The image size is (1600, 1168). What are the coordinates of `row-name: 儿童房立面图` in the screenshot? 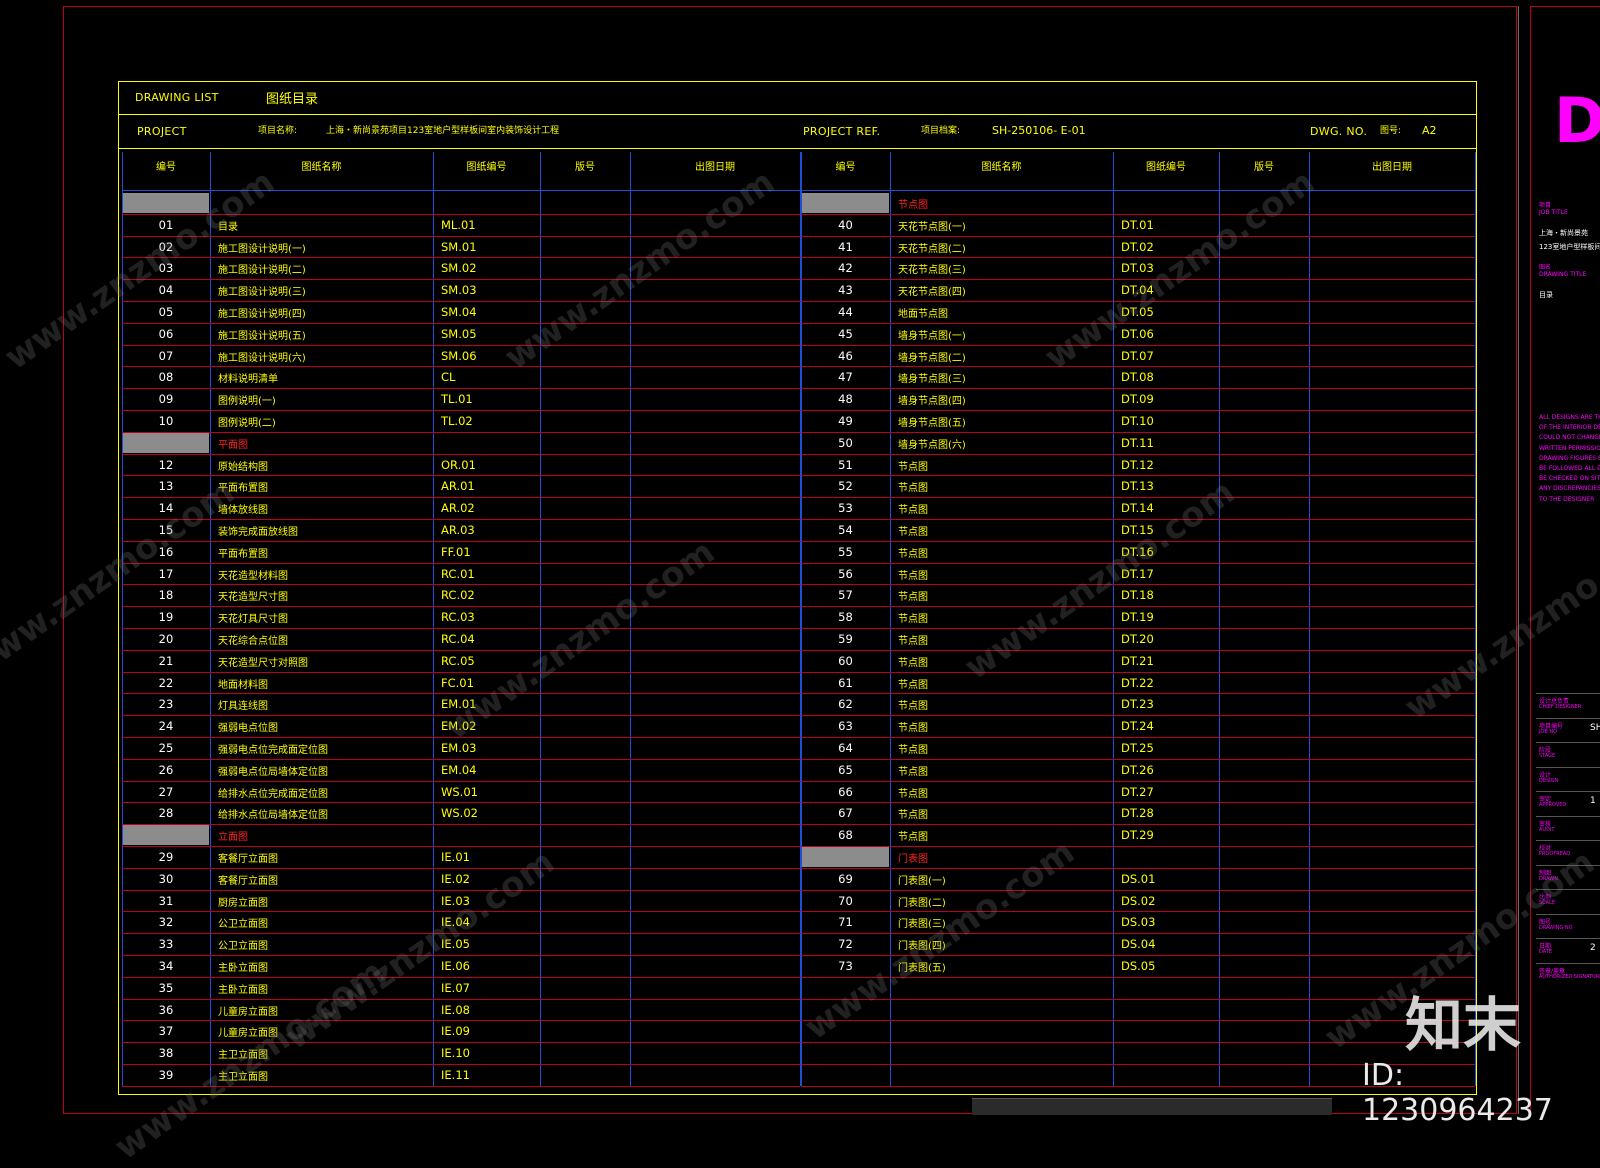 It's located at (248, 1012).